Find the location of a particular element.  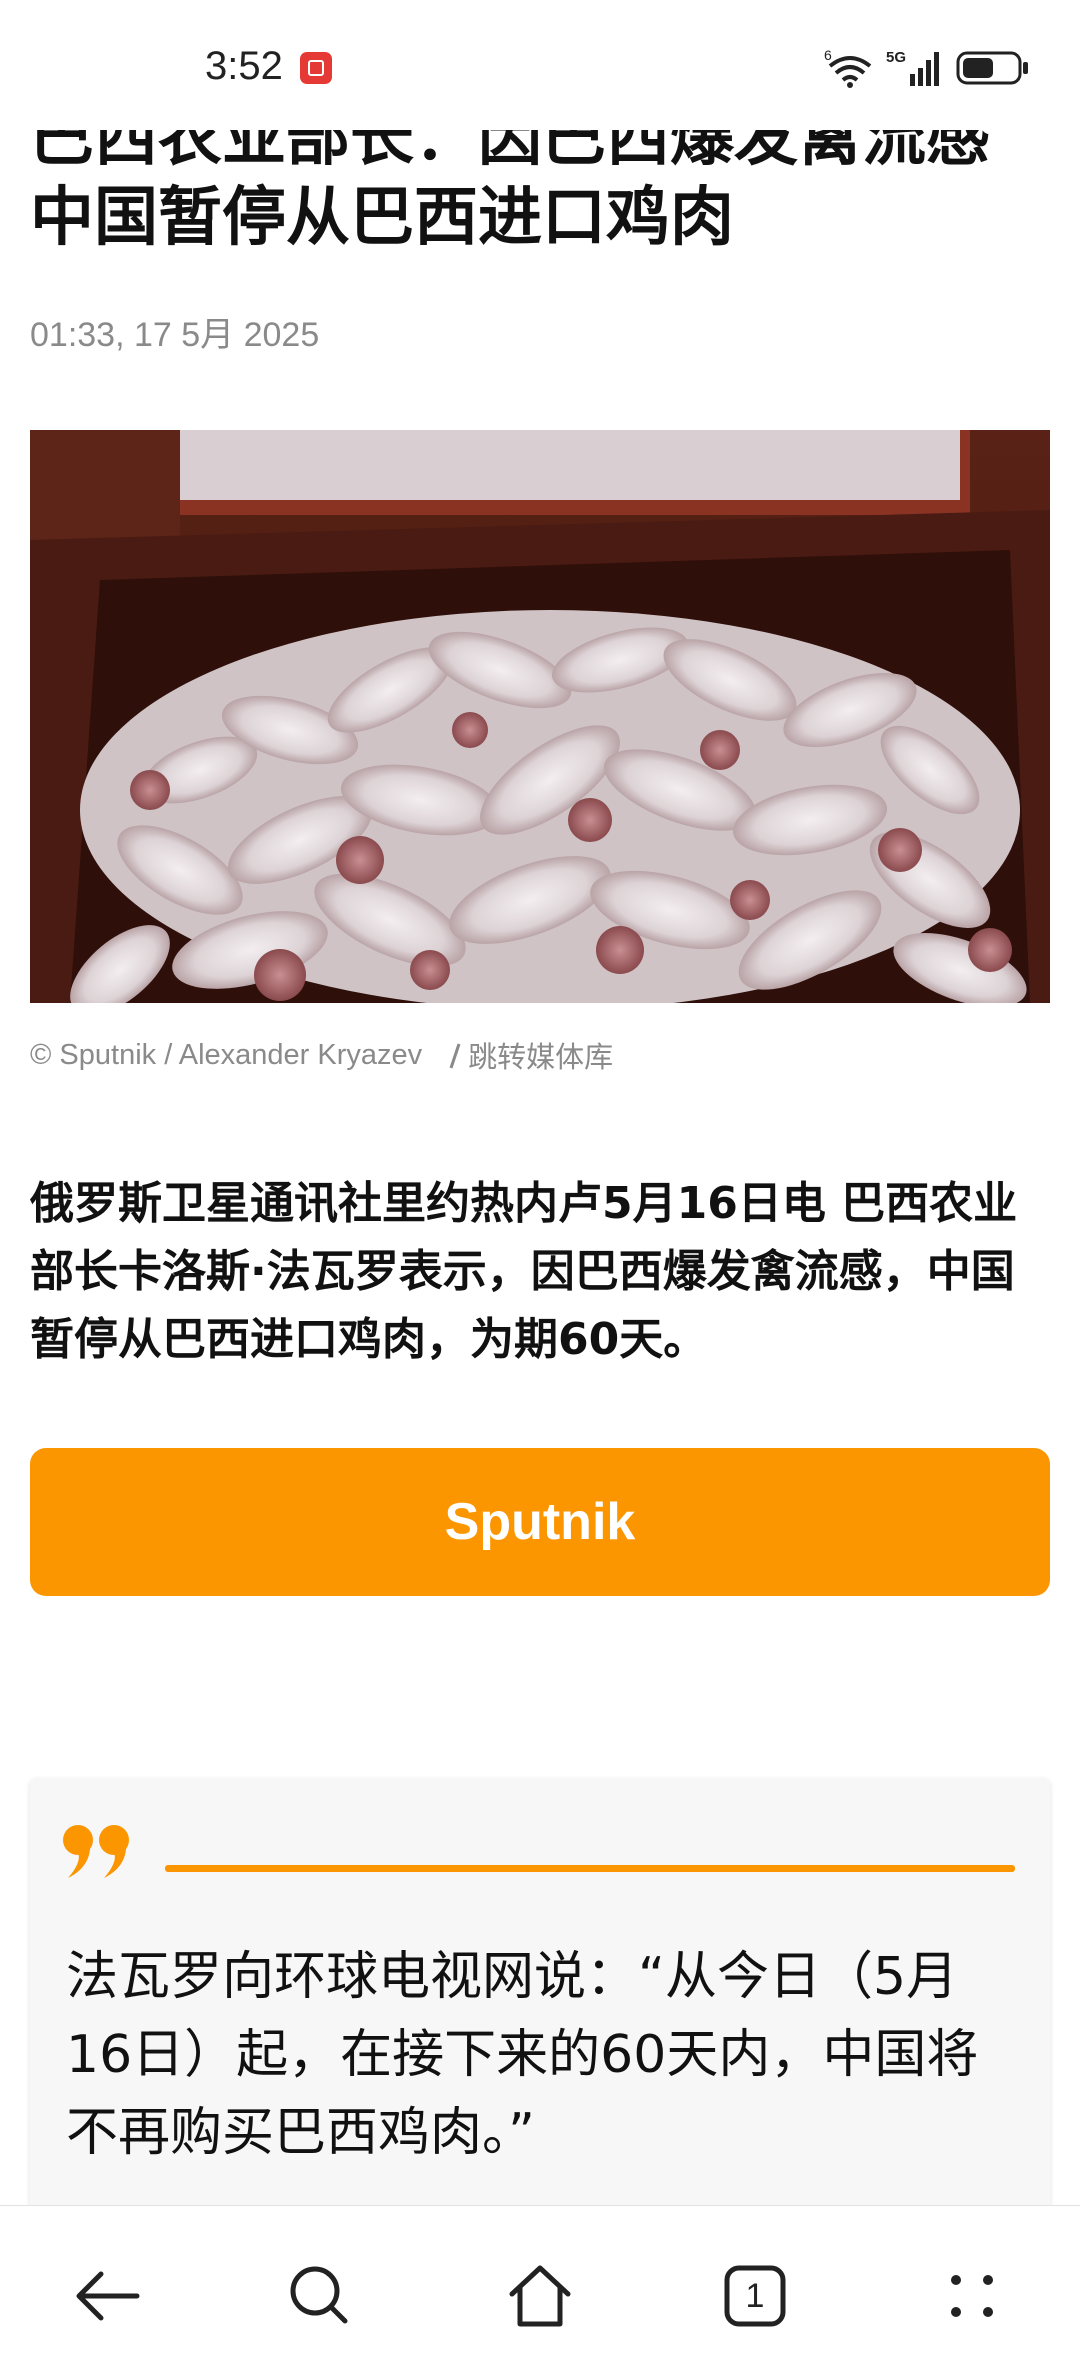

search-button is located at coordinates (320, 2296).